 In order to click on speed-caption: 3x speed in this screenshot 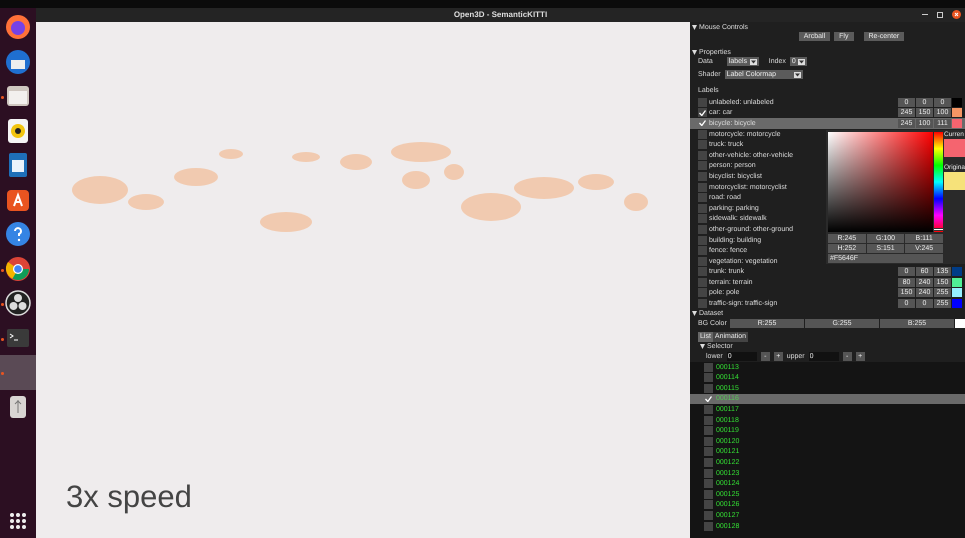, I will do `click(129, 497)`.